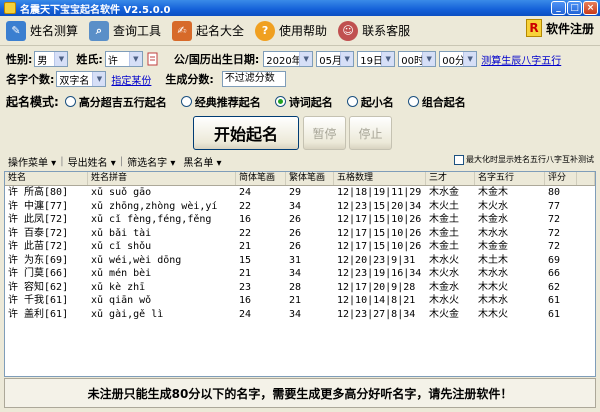  Describe the element at coordinates (151, 161) in the screenshot. I see `menu-filter-names: 筛选名字 ▾` at that location.